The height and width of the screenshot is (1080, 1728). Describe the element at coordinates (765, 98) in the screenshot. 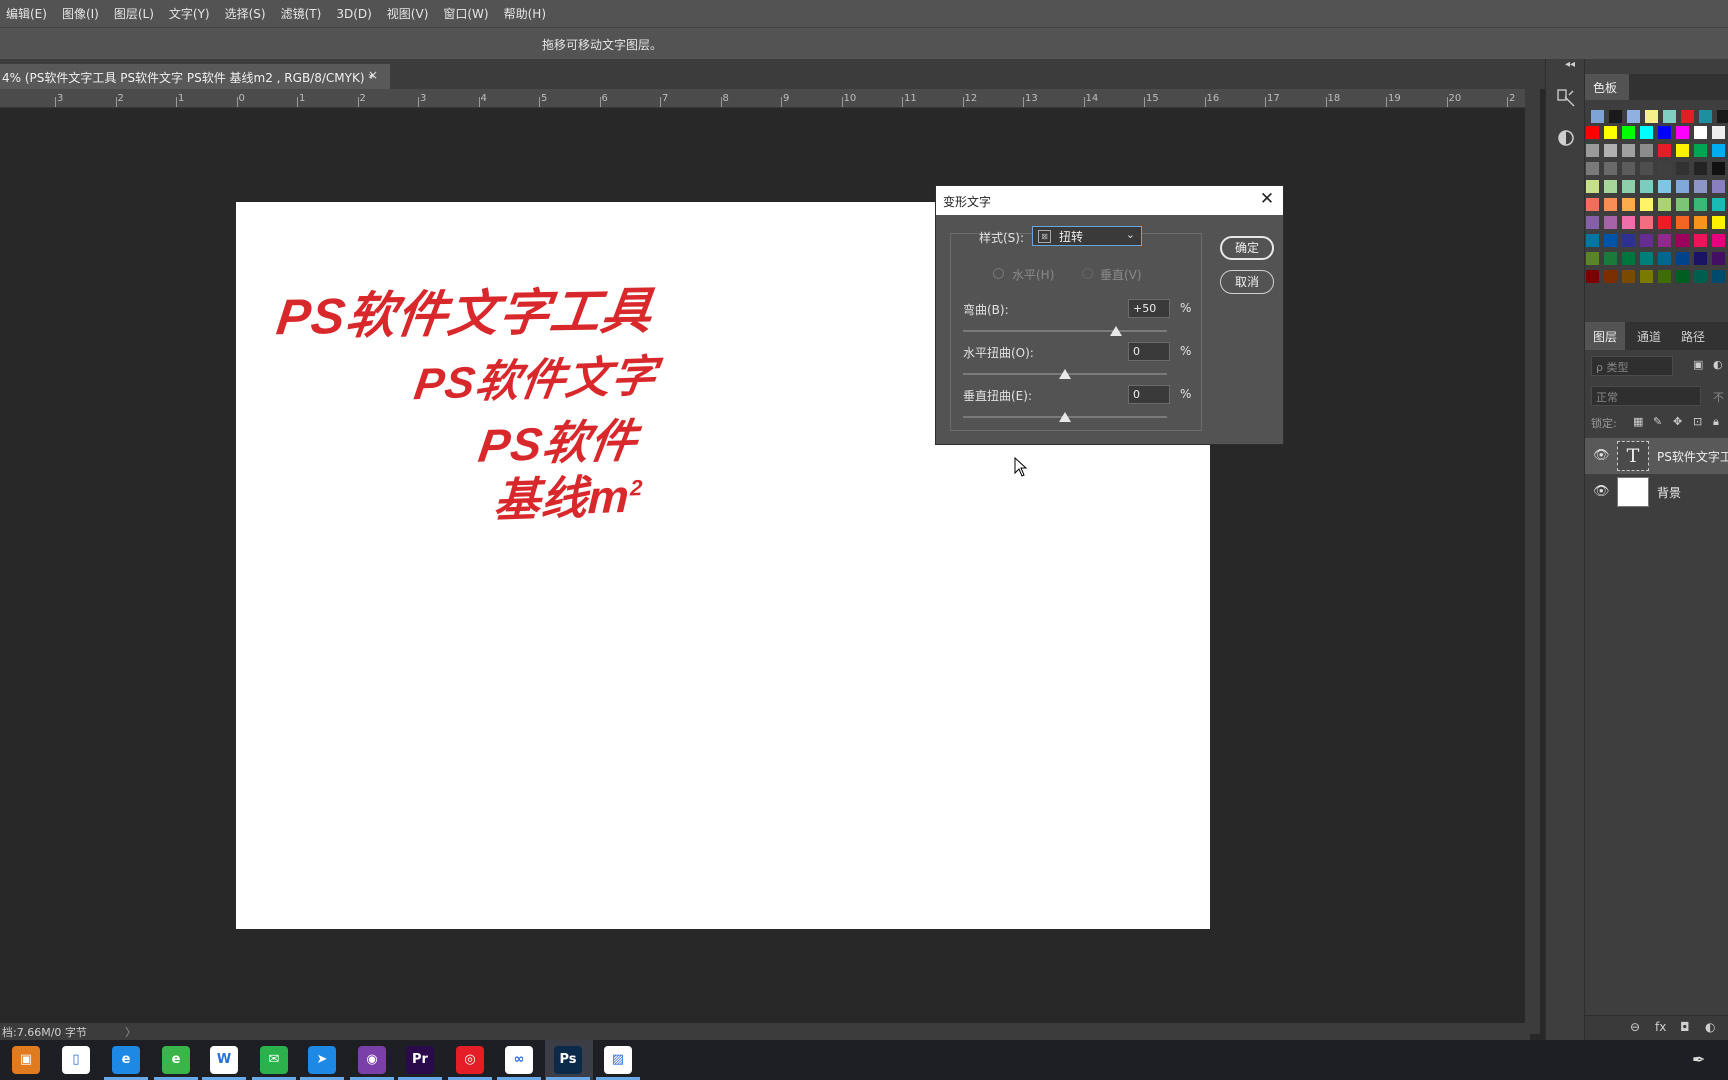

I see `horizontal-ruler: 3 2 1 0 1 2 3 4 5 6 7 8 9 10 11 12 13 14 15 16 17 18 19 20 2` at that location.